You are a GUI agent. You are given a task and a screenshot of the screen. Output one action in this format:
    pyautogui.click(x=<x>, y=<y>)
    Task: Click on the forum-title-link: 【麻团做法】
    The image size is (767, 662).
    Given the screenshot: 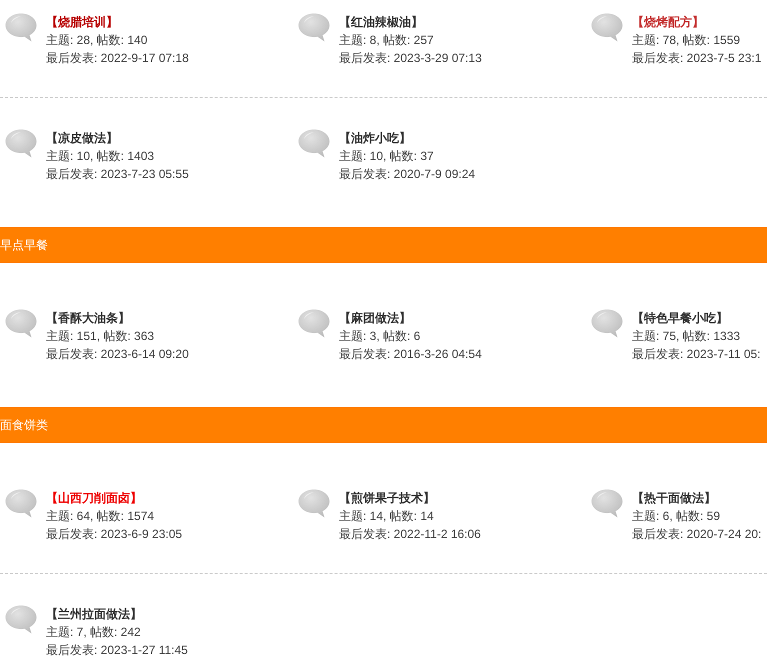 What is the action you would take?
    pyautogui.click(x=375, y=318)
    